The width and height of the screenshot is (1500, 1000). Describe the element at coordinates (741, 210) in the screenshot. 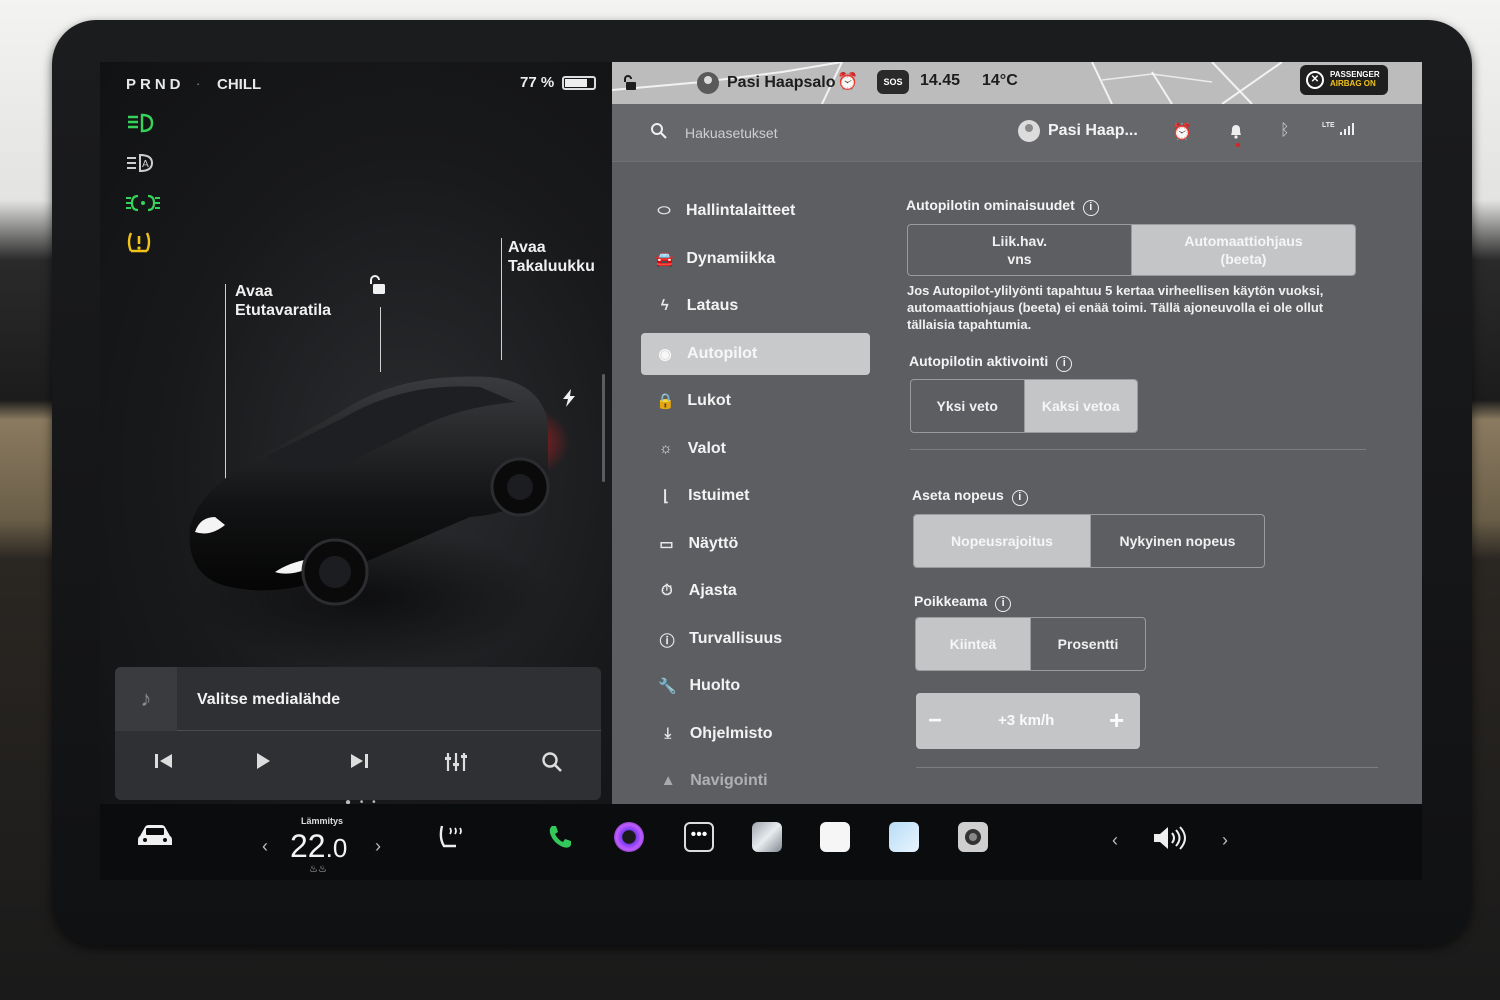

I see `menu-item-label: Hallintalaitteet` at that location.